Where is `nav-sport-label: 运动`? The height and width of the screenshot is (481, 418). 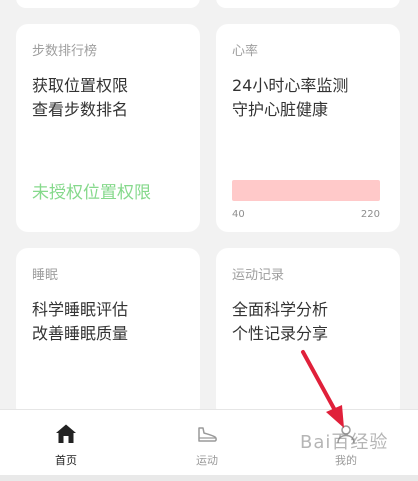
nav-sport-label: 运动 is located at coordinates (207, 460).